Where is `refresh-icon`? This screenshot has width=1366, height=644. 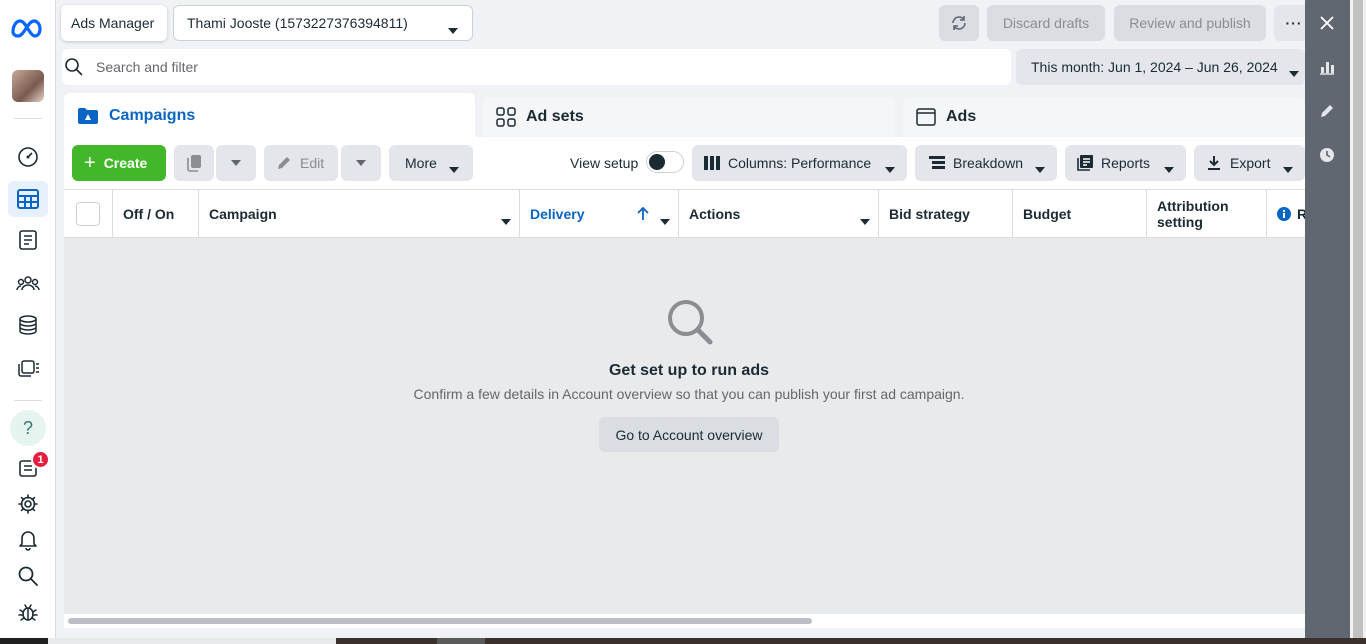
refresh-icon is located at coordinates (959, 23).